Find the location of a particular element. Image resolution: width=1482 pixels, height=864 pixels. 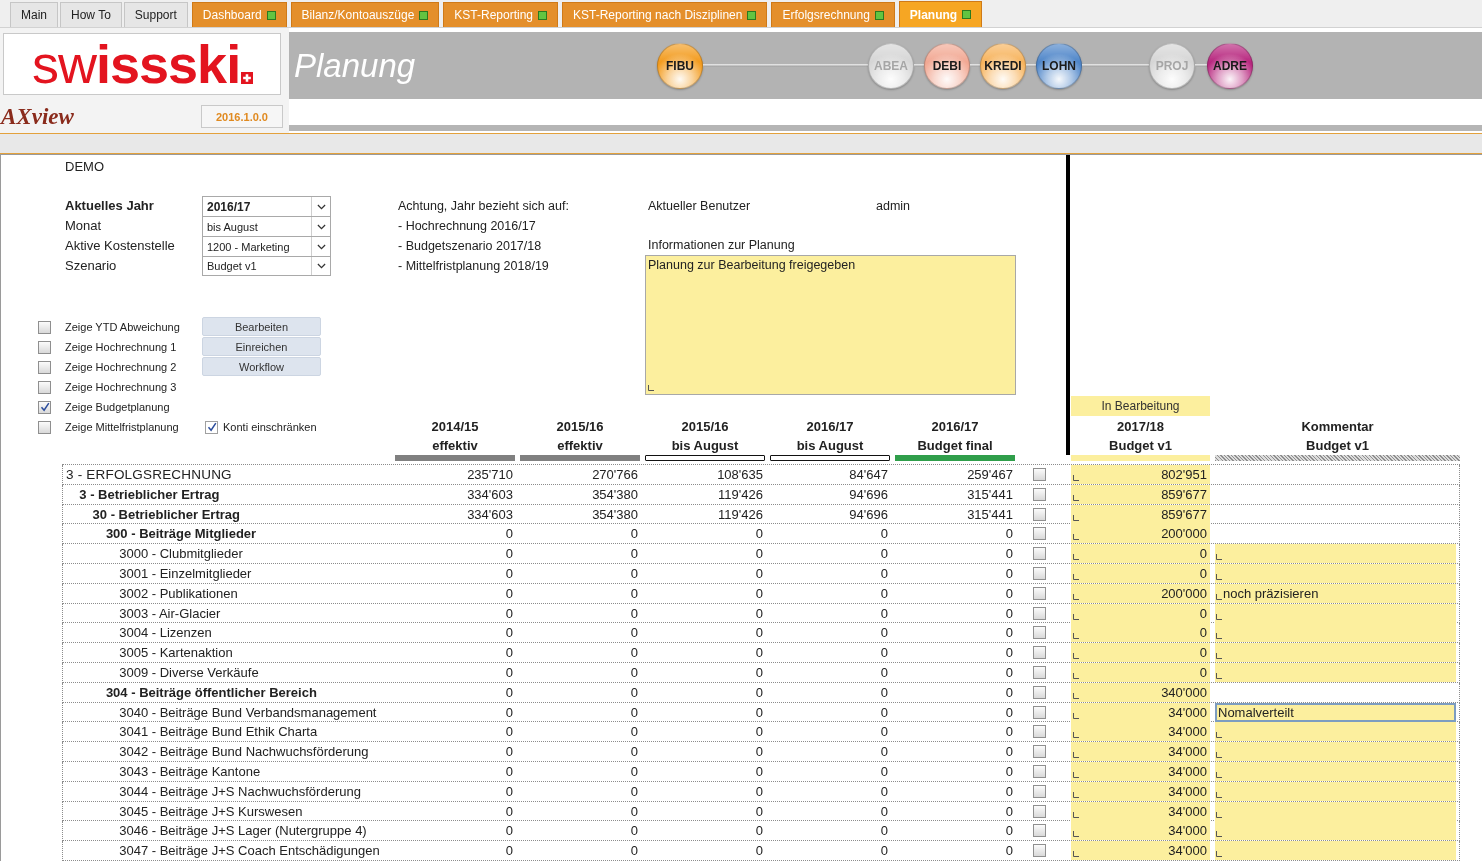

action-button: Bearbeiten is located at coordinates (261, 326).